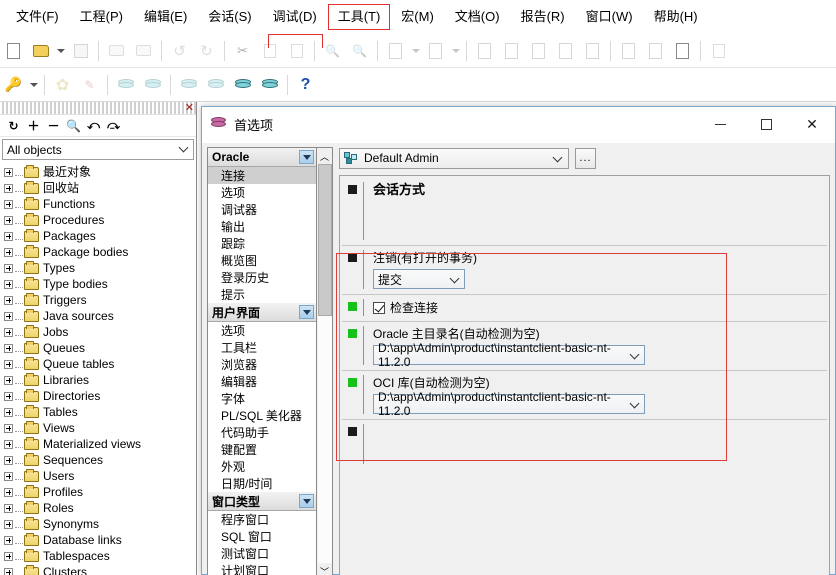  What do you see at coordinates (80, 51) in the screenshot?
I see `save-icon` at bounding box center [80, 51].